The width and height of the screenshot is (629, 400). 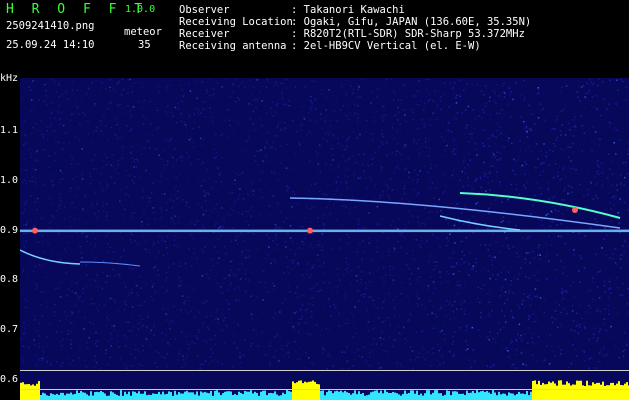 What do you see at coordinates (324, 389) in the screenshot?
I see `threshold-line-lower` at bounding box center [324, 389].